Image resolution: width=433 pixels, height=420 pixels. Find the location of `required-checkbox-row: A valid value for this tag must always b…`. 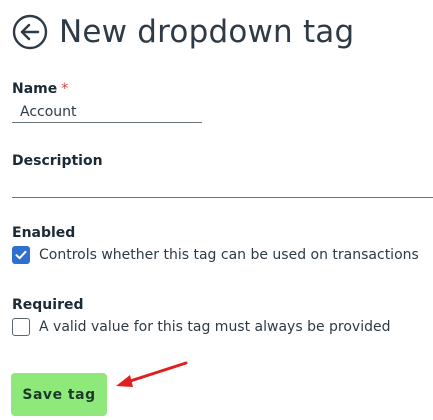

required-checkbox-row: A valid value for this tag must always b… is located at coordinates (201, 327).